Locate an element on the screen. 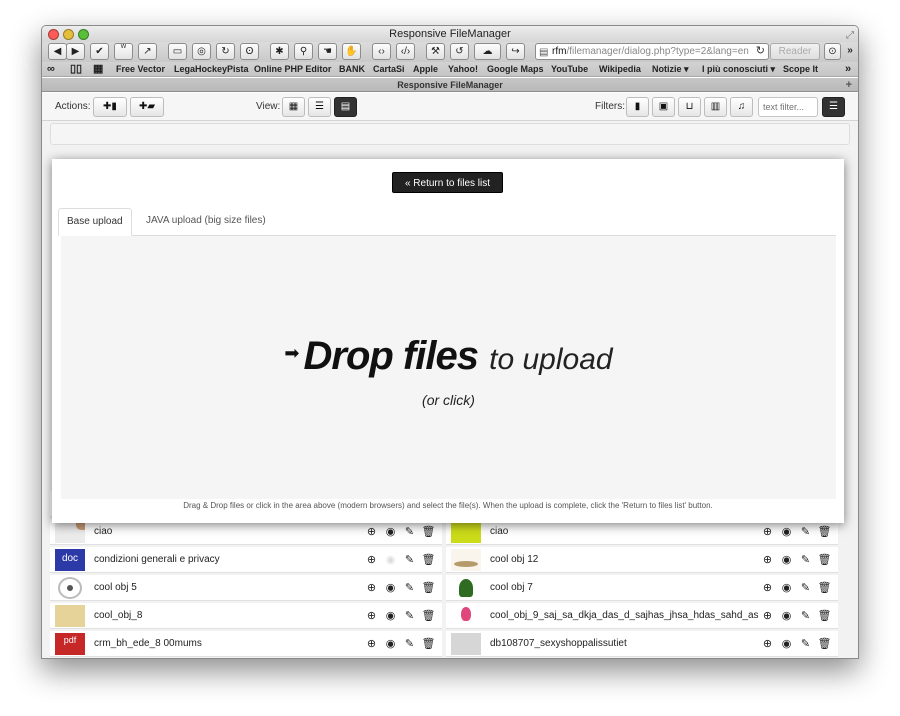  bookmark-item: Apple is located at coordinates (425, 69).